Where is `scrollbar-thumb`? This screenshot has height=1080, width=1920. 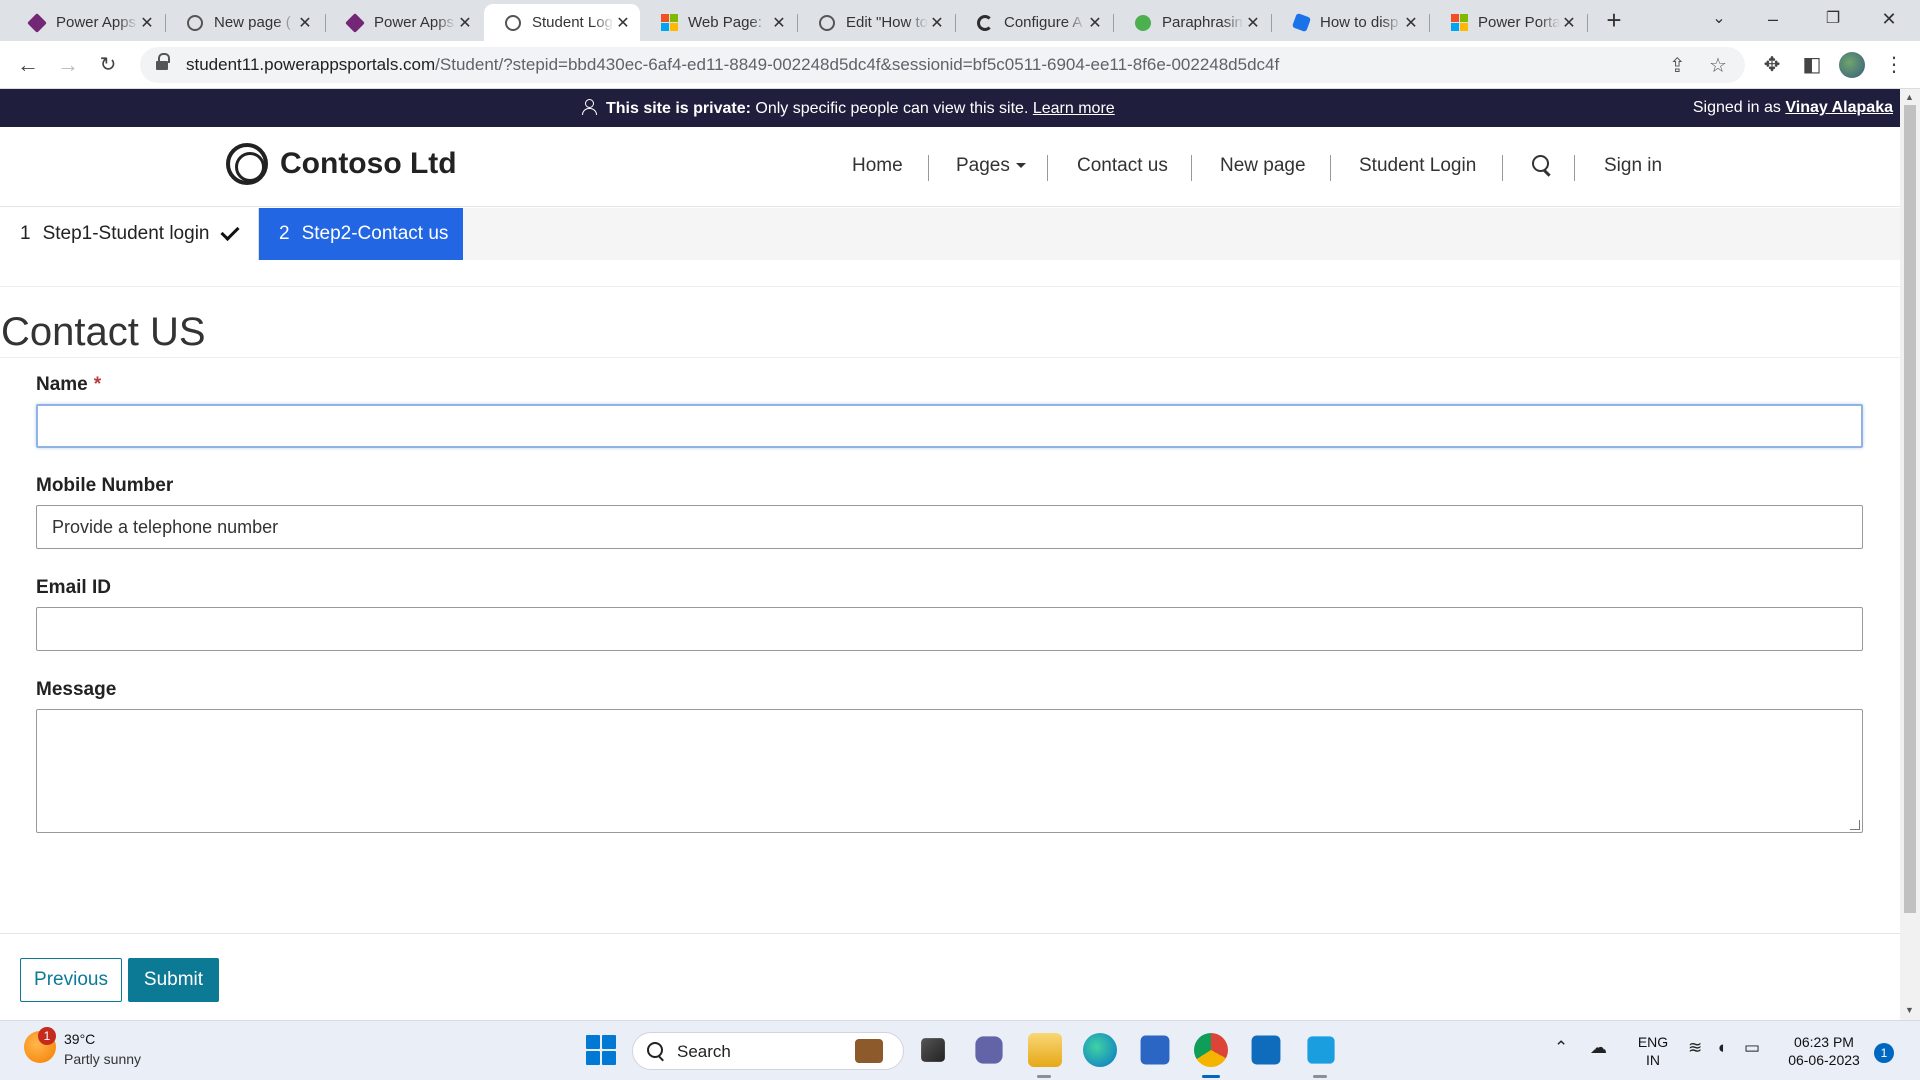 scrollbar-thumb is located at coordinates (1910, 509).